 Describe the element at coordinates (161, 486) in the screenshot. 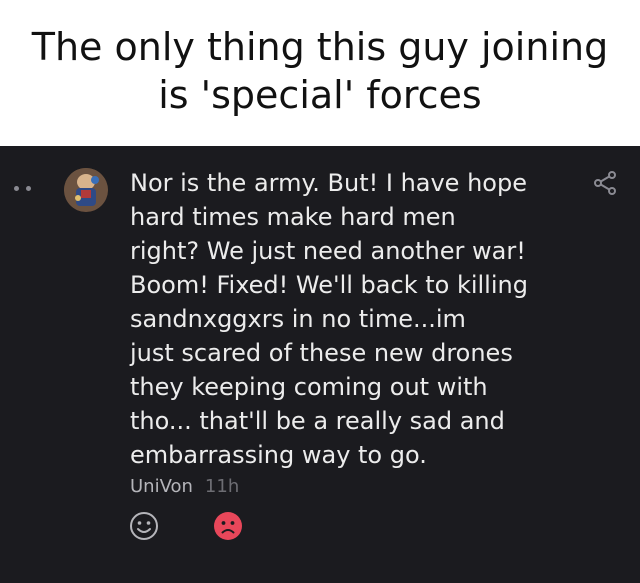

I see `author-name: UniVon` at that location.